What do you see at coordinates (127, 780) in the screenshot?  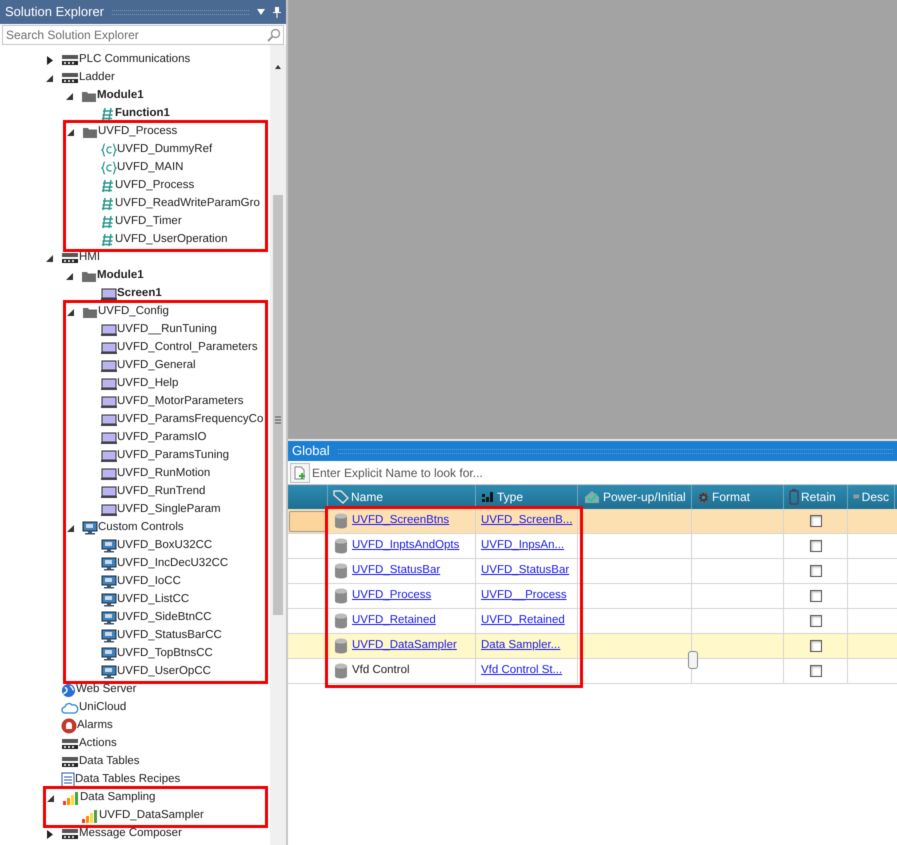 I see `tree-item: Data Tables Recipes` at bounding box center [127, 780].